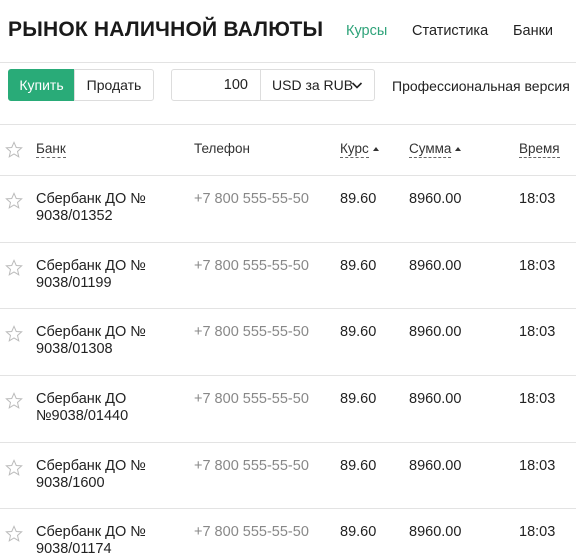 This screenshot has width=576, height=559. What do you see at coordinates (106, 408) in the screenshot?
I see `bank-name: Сбербанк ДО №9038/01440` at bounding box center [106, 408].